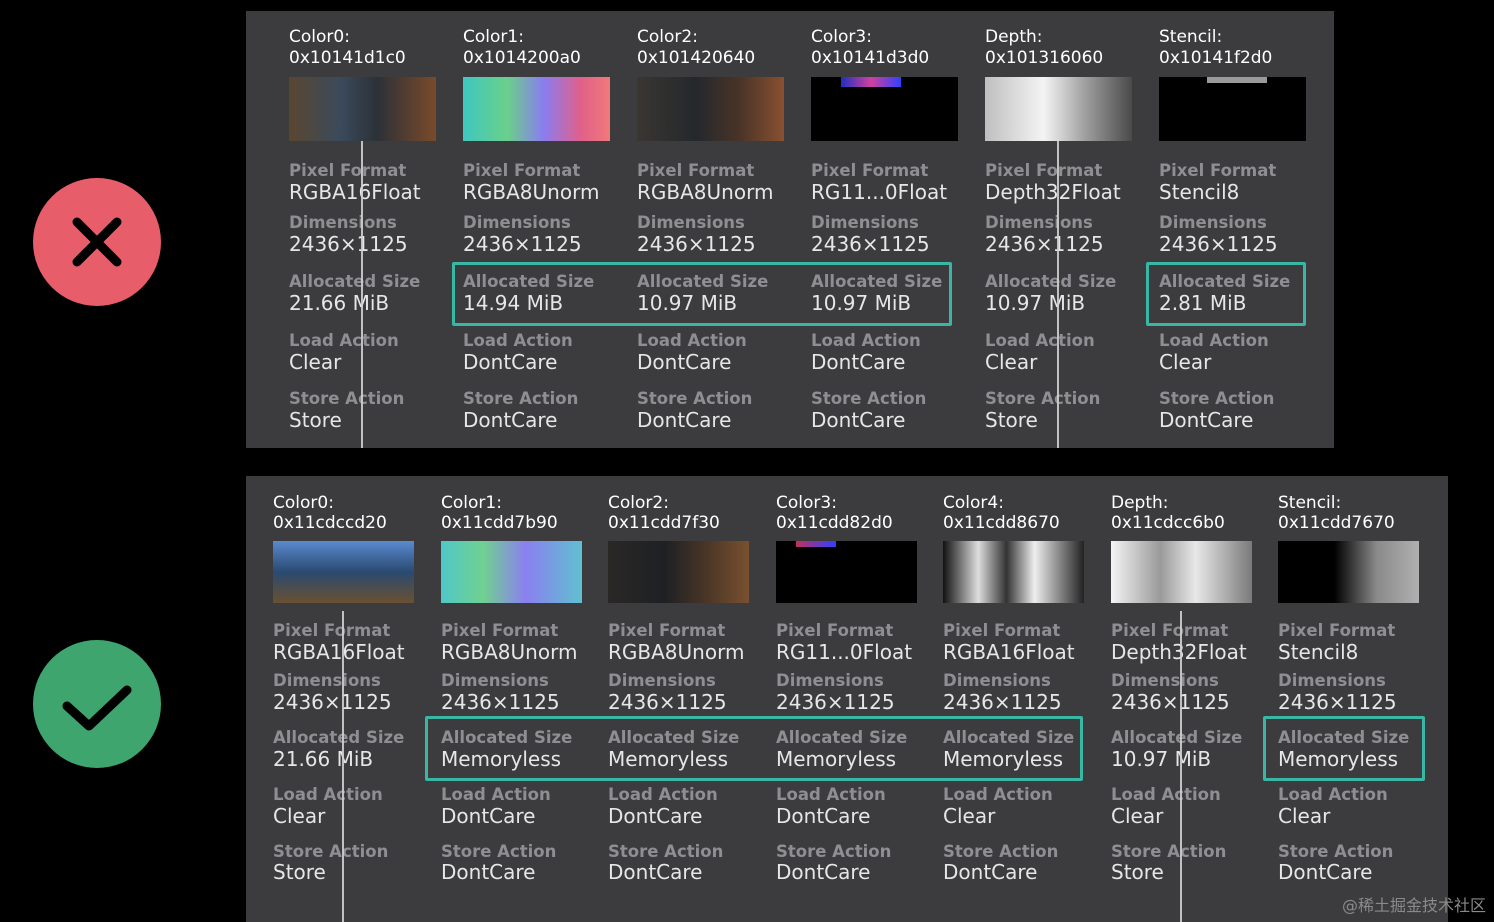 The height and width of the screenshot is (922, 1494). What do you see at coordinates (664, 523) in the screenshot?
I see `attachment-address: 0x11cdd7f30` at bounding box center [664, 523].